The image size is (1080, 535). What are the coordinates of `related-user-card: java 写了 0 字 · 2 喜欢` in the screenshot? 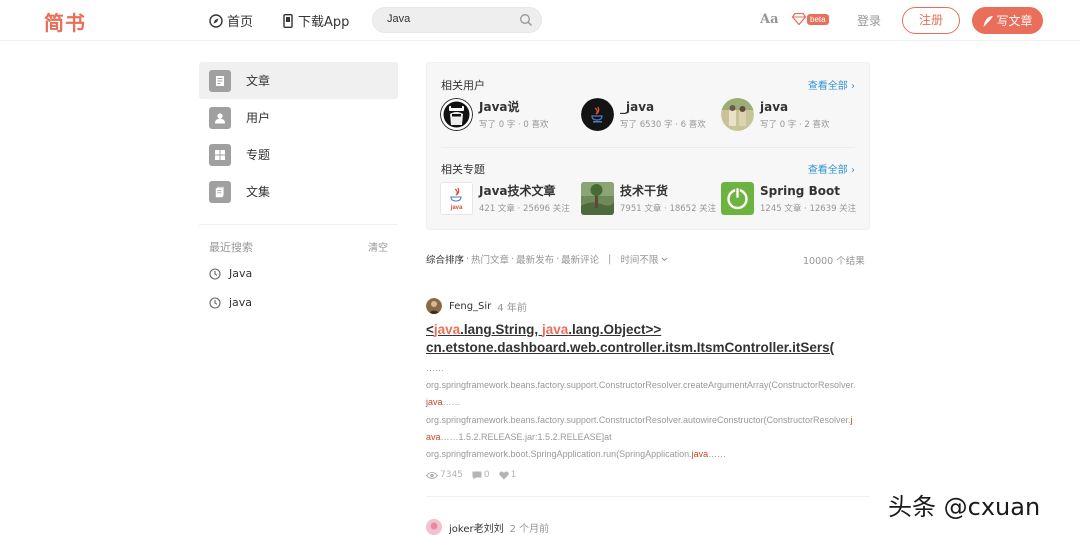 It's located at (775, 114).